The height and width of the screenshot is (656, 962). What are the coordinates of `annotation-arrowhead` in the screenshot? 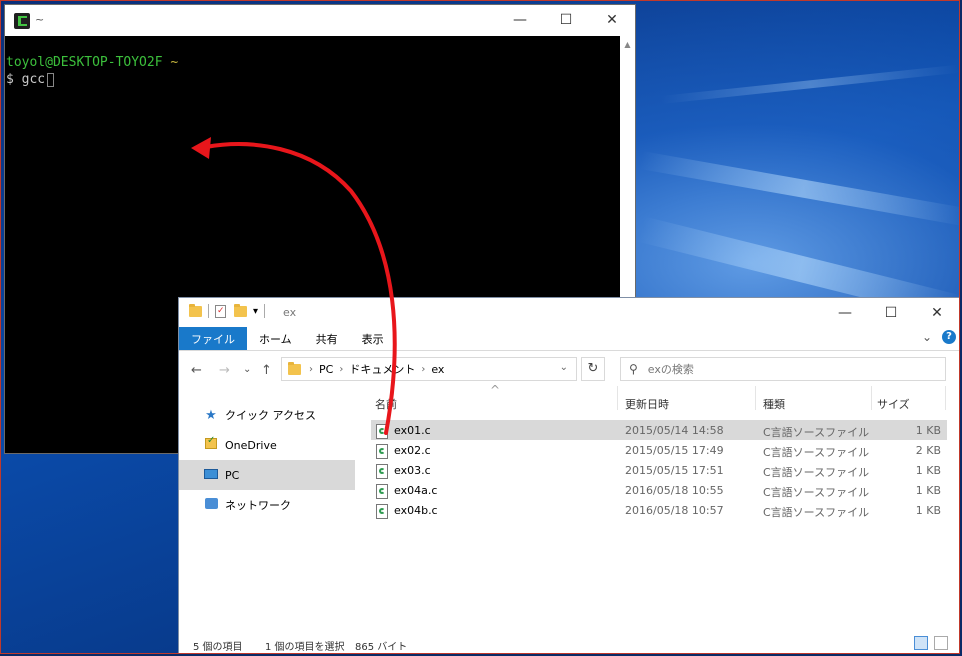 It's located at (201, 148).